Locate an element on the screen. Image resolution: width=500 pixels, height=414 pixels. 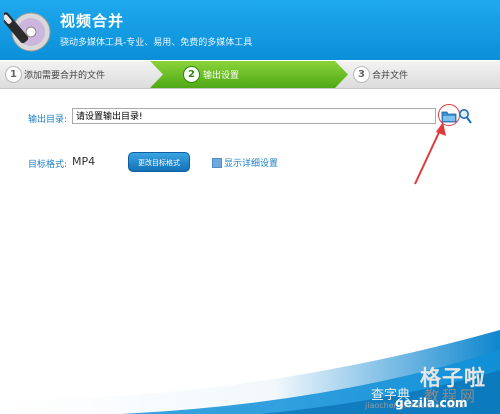
watermark-line5: gezila.com is located at coordinates (431, 403).